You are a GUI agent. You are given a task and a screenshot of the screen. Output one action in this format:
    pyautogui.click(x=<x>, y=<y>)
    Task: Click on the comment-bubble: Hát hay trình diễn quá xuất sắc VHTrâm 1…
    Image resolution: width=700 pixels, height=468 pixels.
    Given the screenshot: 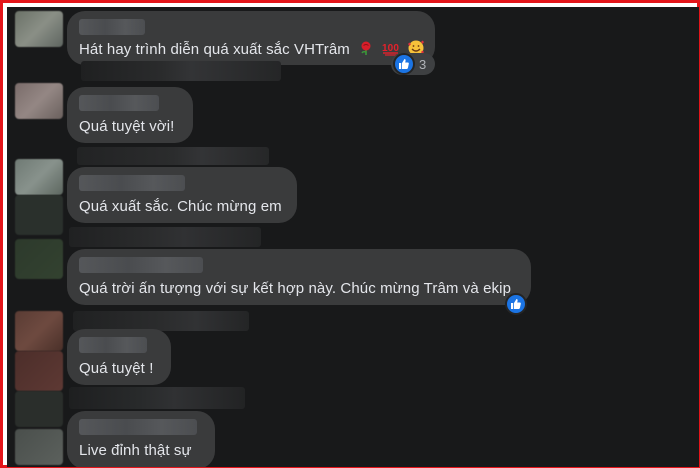 What is the action you would take?
    pyautogui.click(x=251, y=38)
    